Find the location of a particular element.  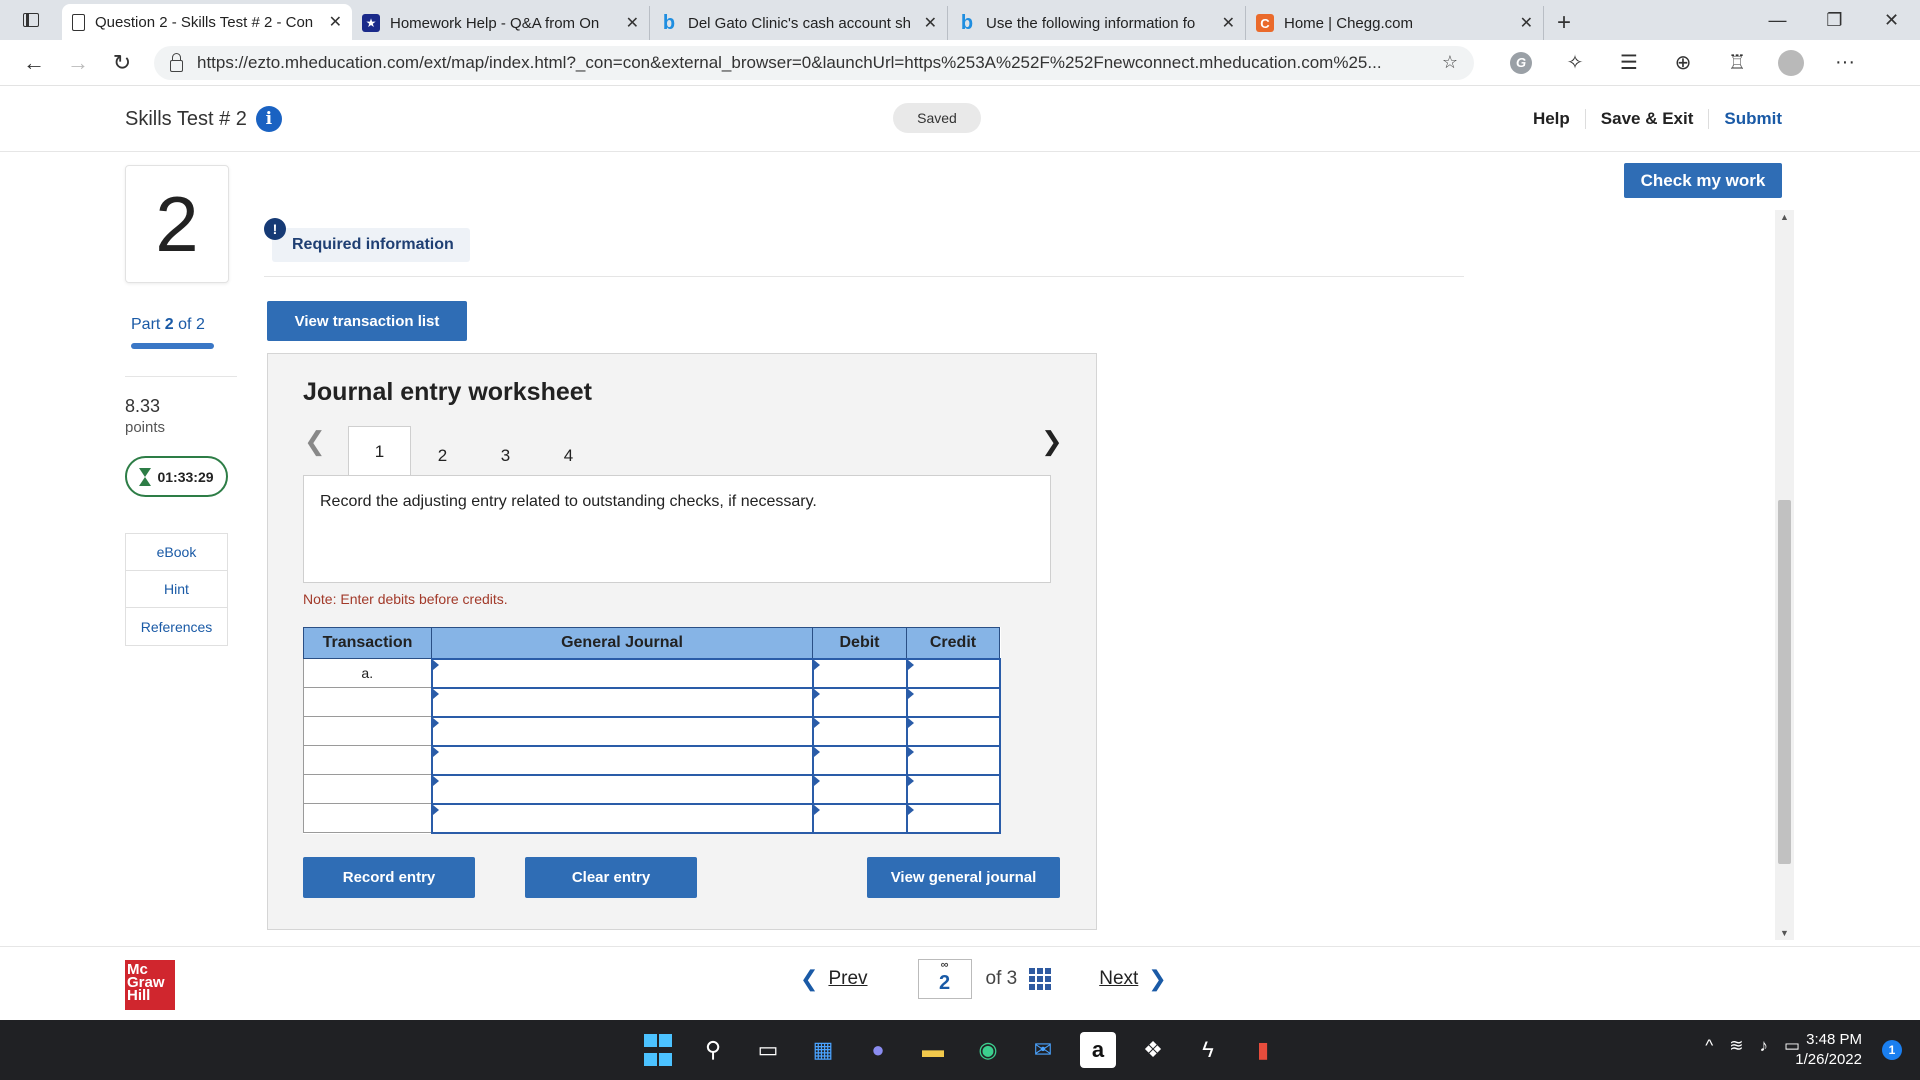

search-icon: ⚲ is located at coordinates (713, 1050).